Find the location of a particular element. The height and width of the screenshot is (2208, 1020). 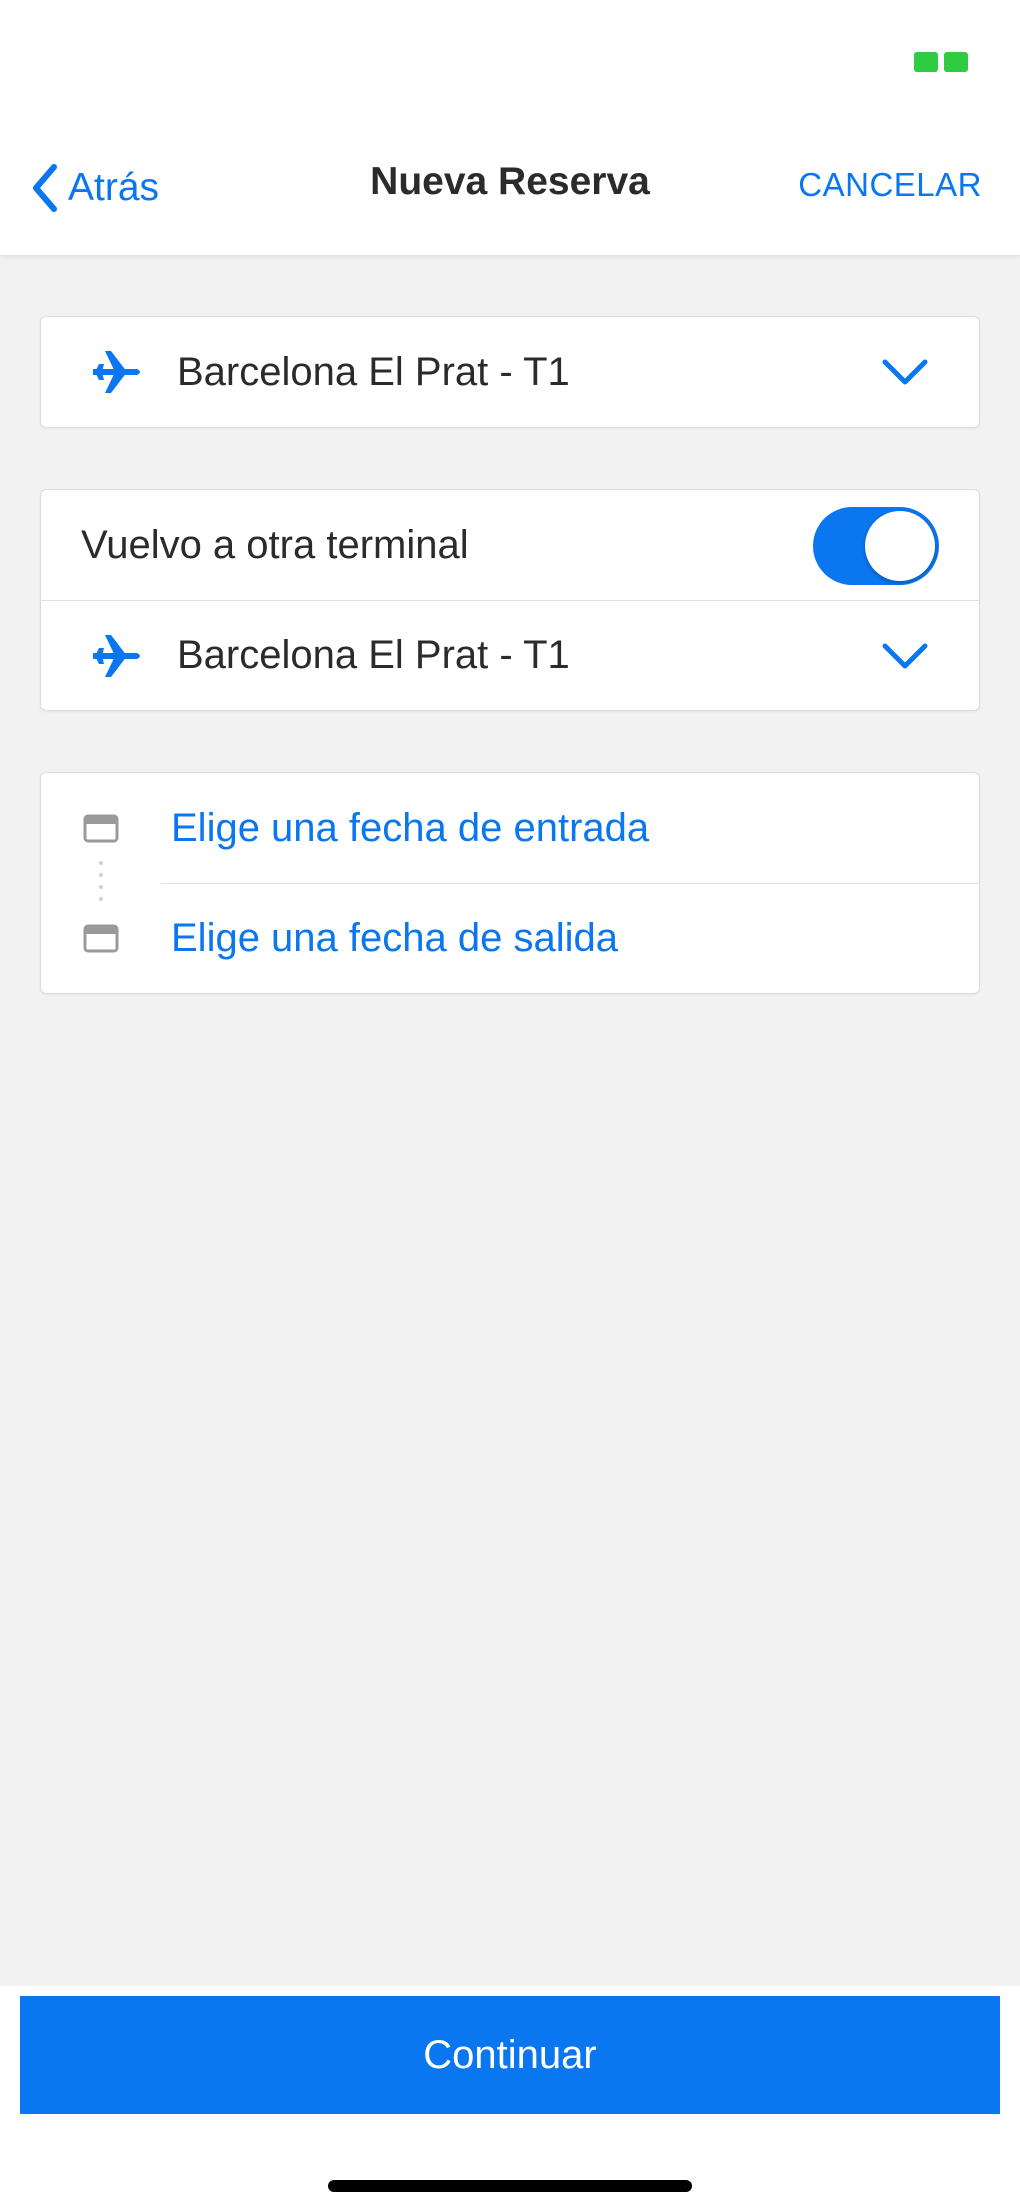

entry-date-label: Elige una fecha de entrada is located at coordinates (410, 827).